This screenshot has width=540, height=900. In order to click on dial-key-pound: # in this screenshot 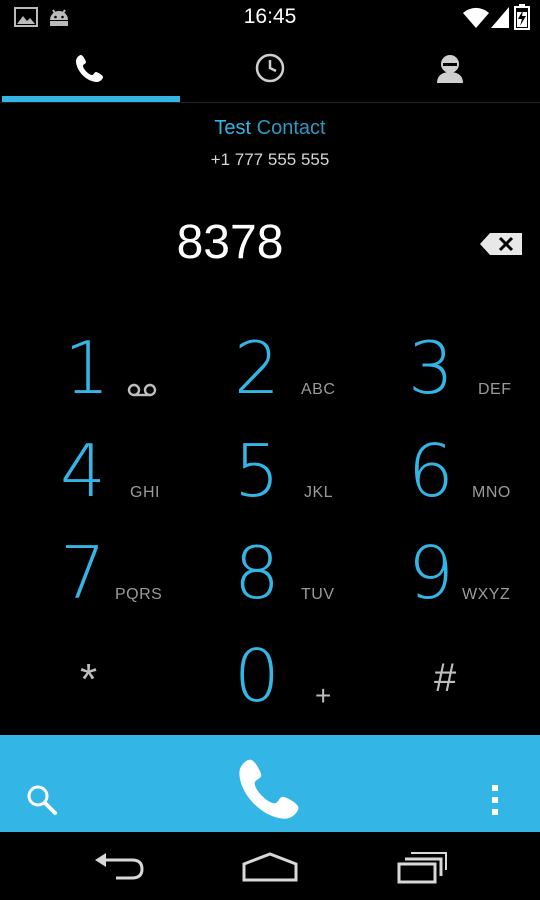, I will do `click(450, 677)`.